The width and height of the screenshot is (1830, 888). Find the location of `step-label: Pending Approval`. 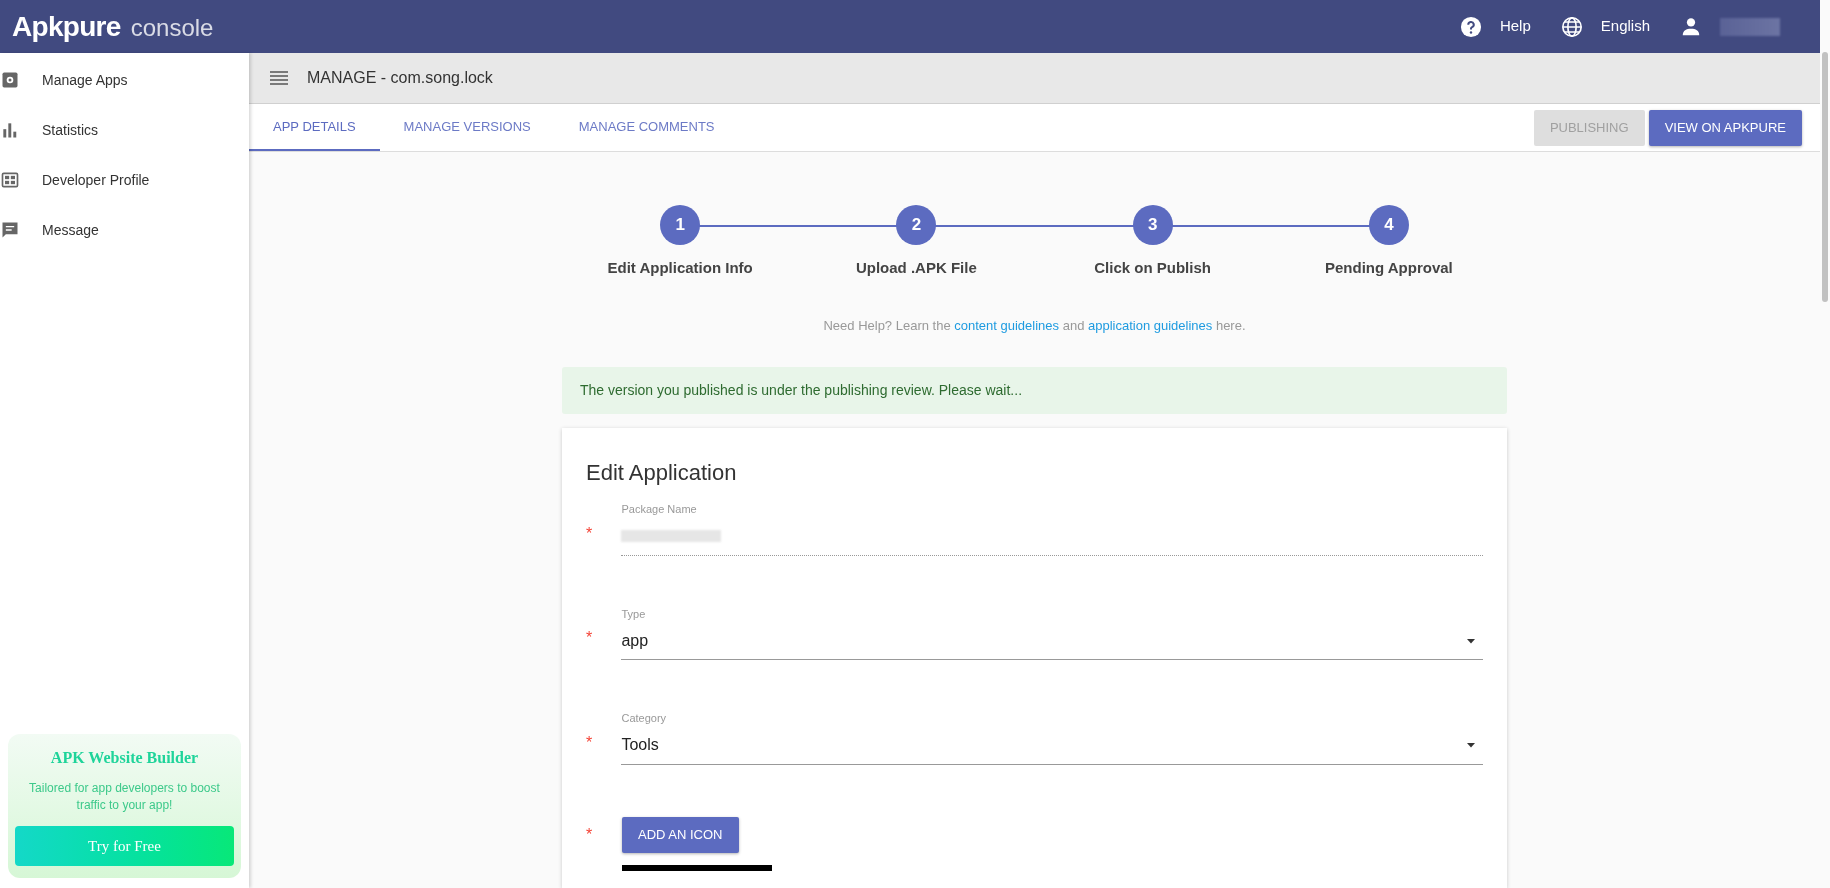

step-label: Pending Approval is located at coordinates (1388, 268).